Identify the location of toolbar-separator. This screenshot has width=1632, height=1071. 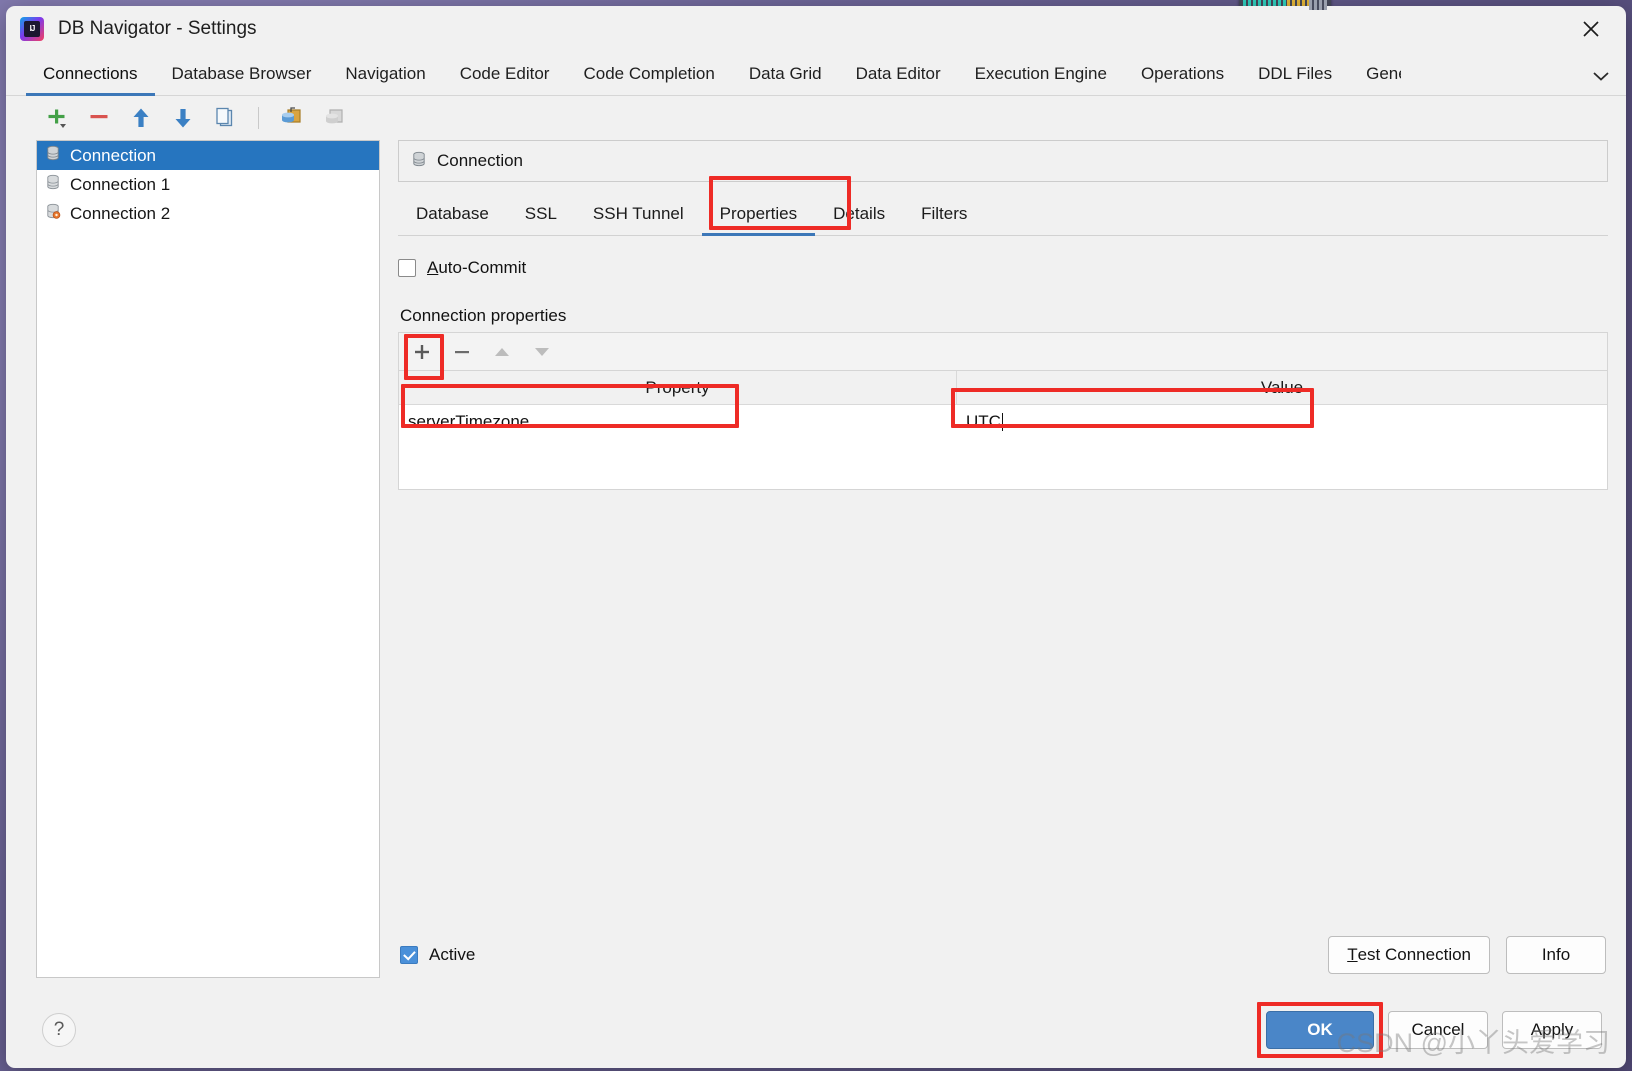
(258, 118).